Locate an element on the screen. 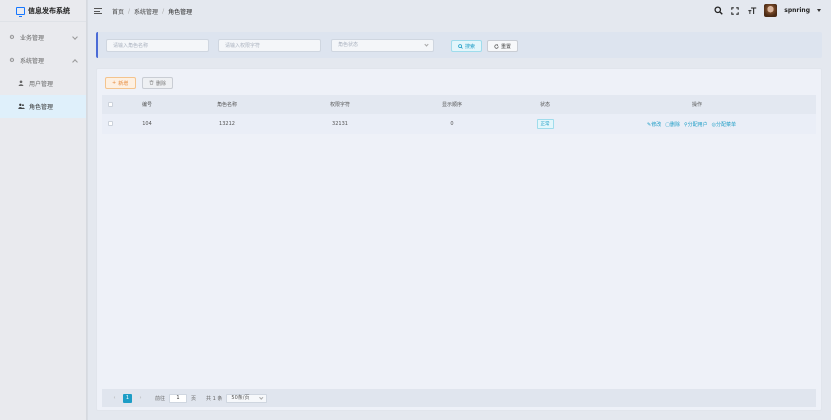 The width and height of the screenshot is (831, 420). row-actions: ✎修改 ▢删除 ⚲分配用户 ◎分配菜单 is located at coordinates (691, 124).